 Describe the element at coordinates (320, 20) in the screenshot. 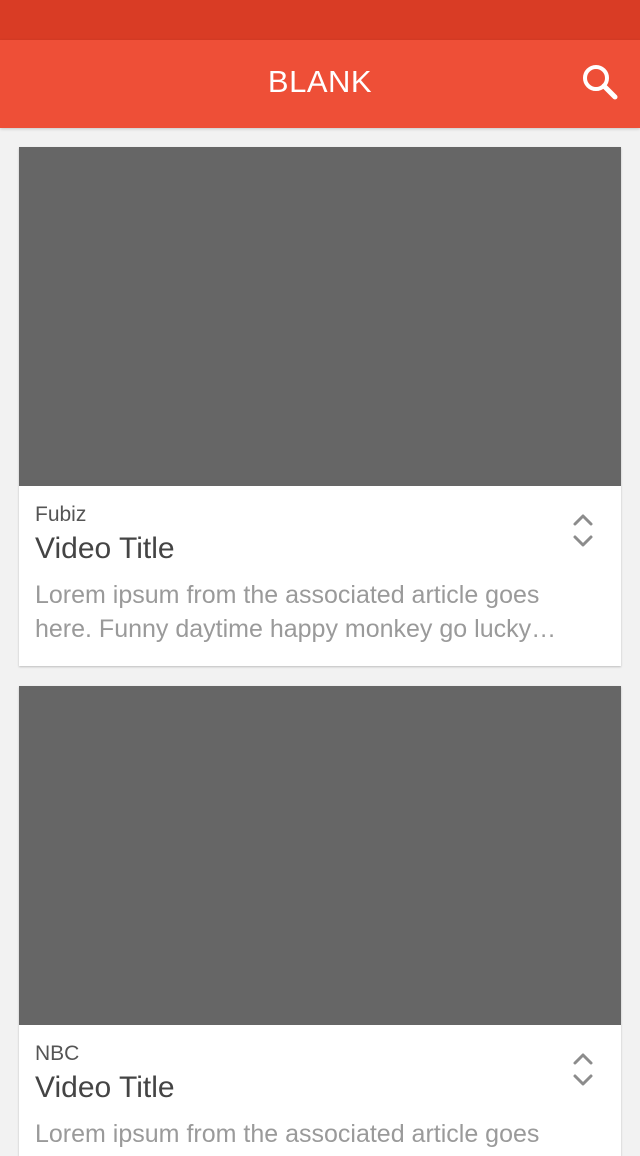

I see `status-bar` at that location.